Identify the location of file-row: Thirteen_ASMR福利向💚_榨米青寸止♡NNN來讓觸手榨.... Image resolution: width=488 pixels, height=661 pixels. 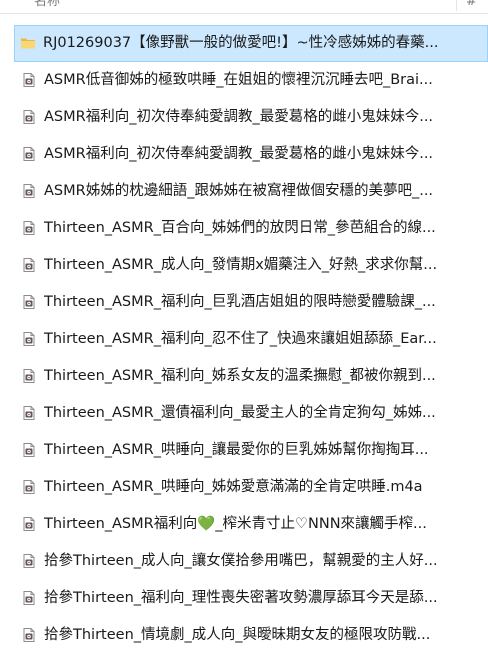
(244, 524).